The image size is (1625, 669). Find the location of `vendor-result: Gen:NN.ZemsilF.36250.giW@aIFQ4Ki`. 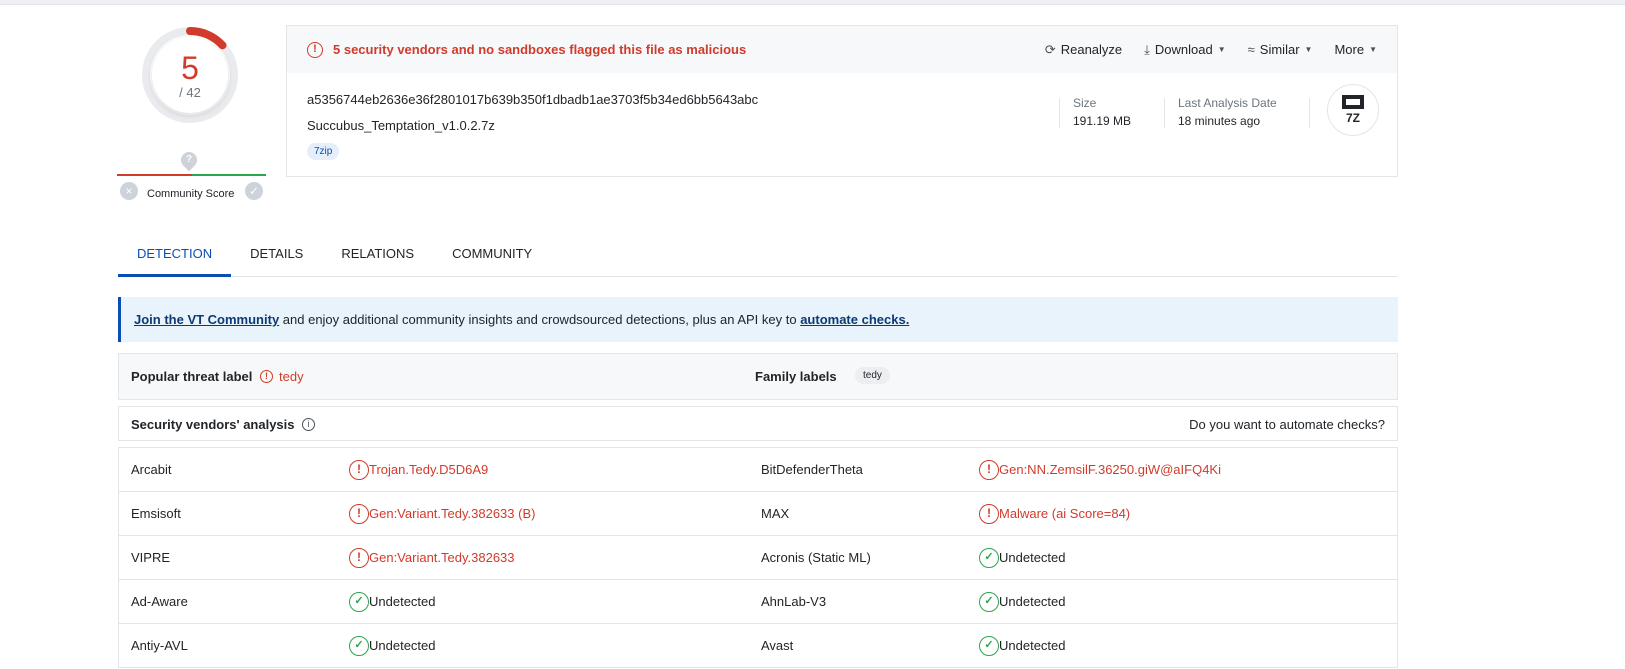

vendor-result: Gen:NN.ZemsilF.36250.giW@aIFQ4Ki is located at coordinates (1110, 469).